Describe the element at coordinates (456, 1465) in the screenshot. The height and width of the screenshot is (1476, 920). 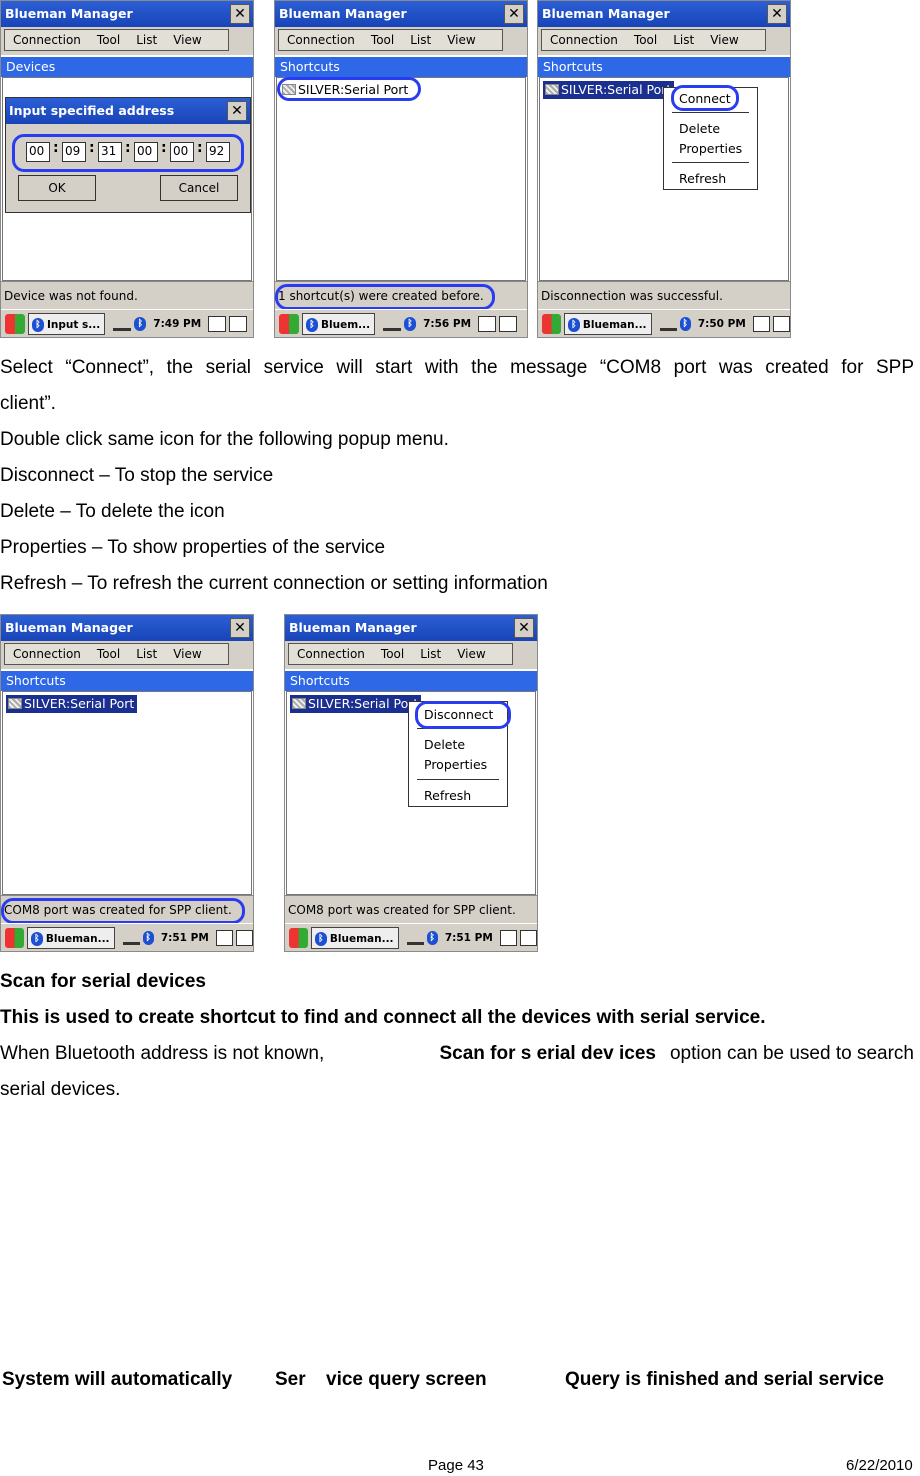
I see `page-number: Page 43` at that location.